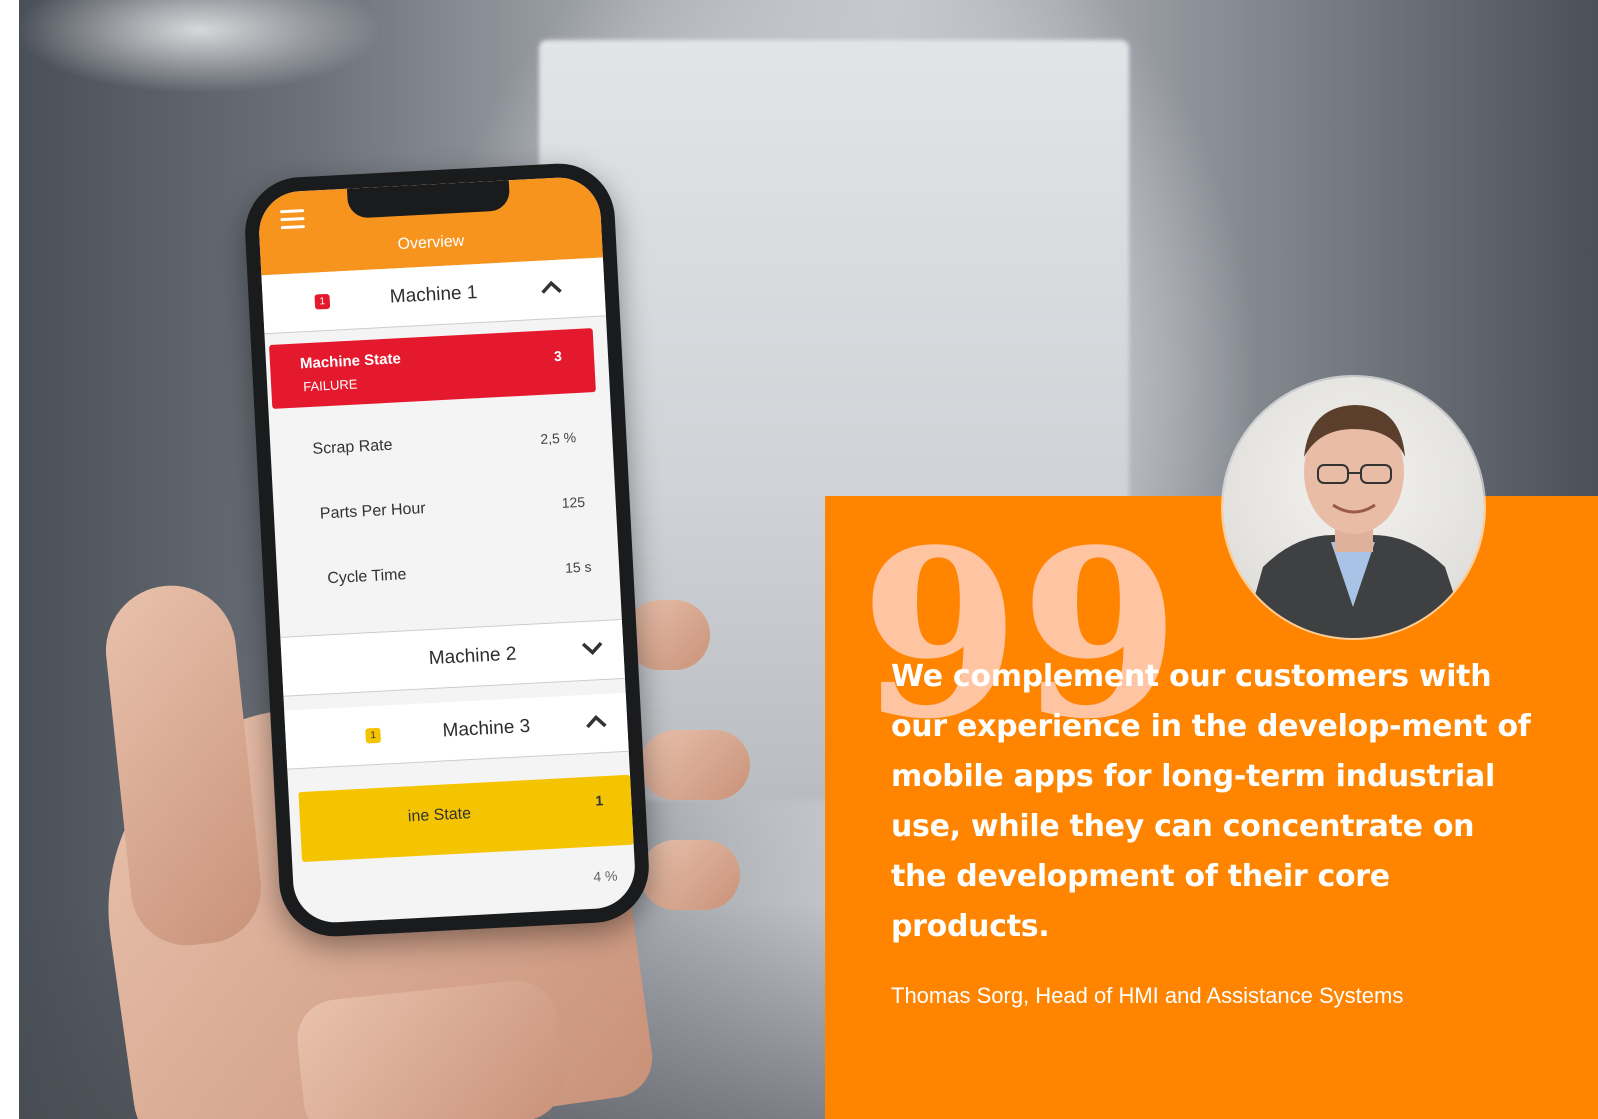  Describe the element at coordinates (599, 800) in the screenshot. I see `machine-state-count: 1` at that location.